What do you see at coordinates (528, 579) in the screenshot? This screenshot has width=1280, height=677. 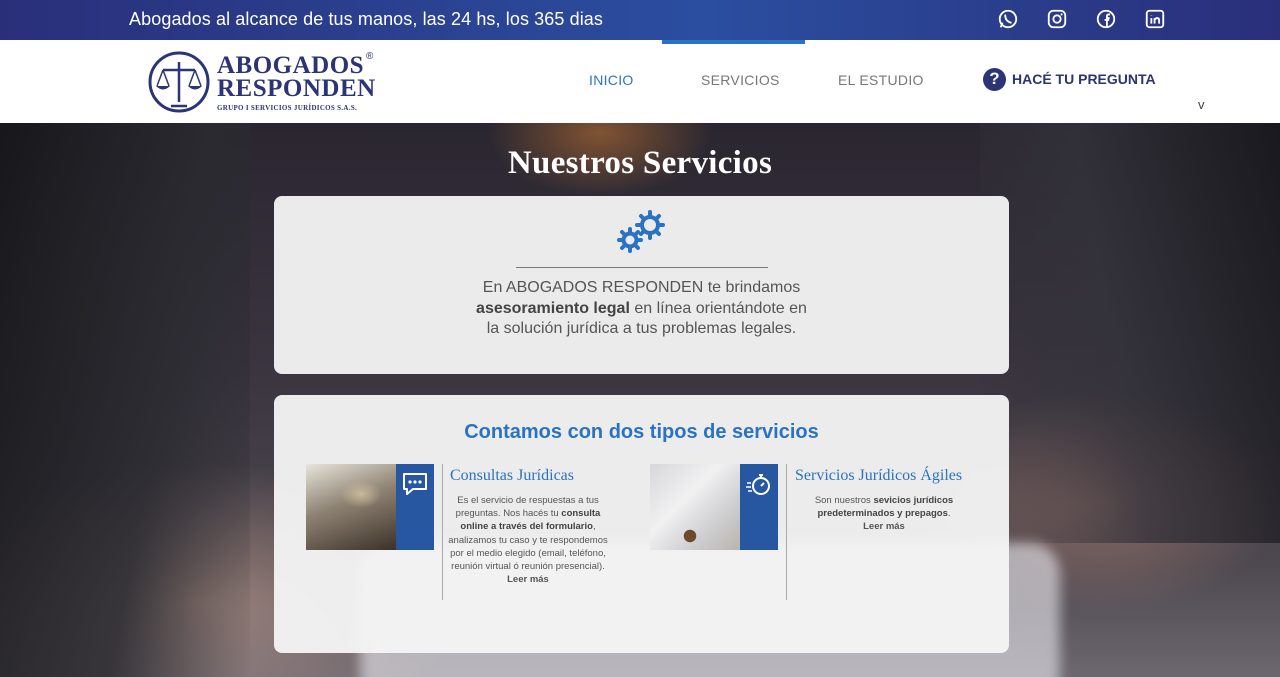 I see `consultas-read-more-link: Leer más` at bounding box center [528, 579].